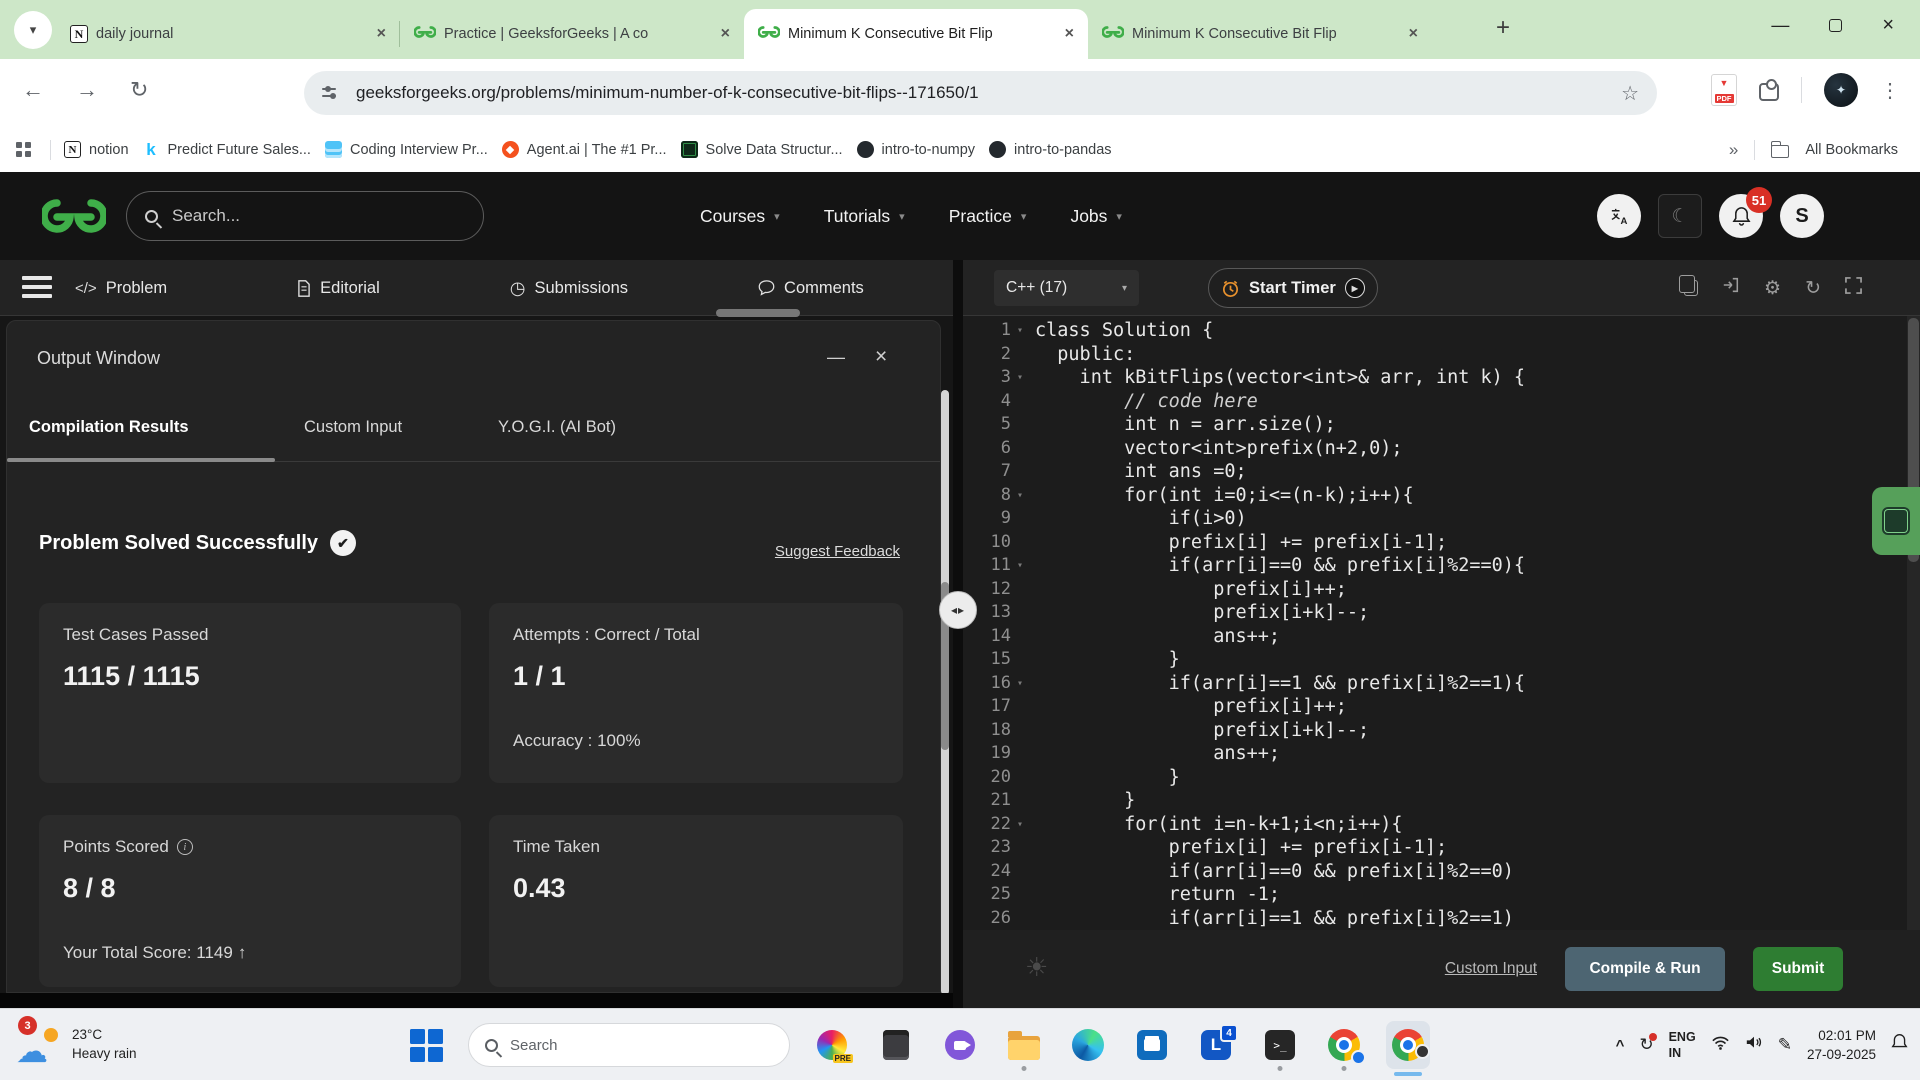 This screenshot has width=1920, height=1080. Describe the element at coordinates (1434, 684) in the screenshot. I see `code-line: 16 ▾ if(arr[i]==1 && prefix[i]%2==1){` at that location.